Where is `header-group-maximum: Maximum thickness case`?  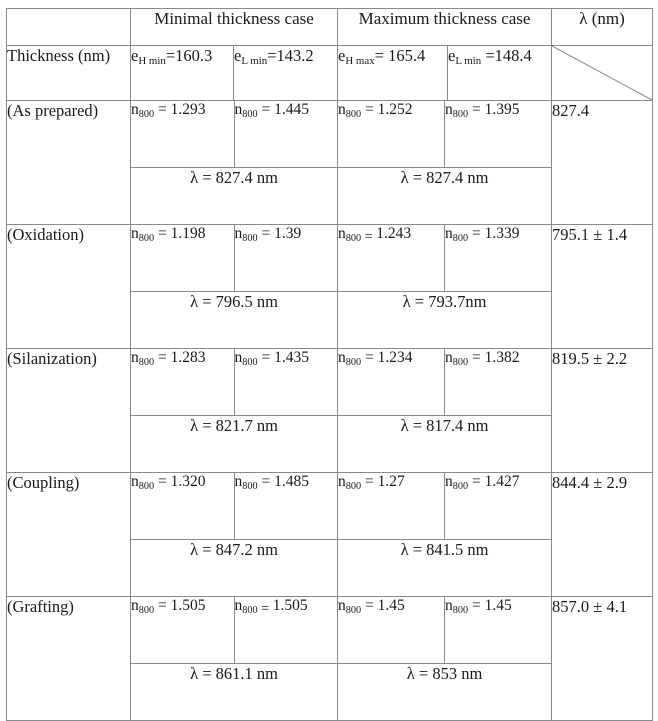
header-group-maximum: Maximum thickness case is located at coordinates (445, 27).